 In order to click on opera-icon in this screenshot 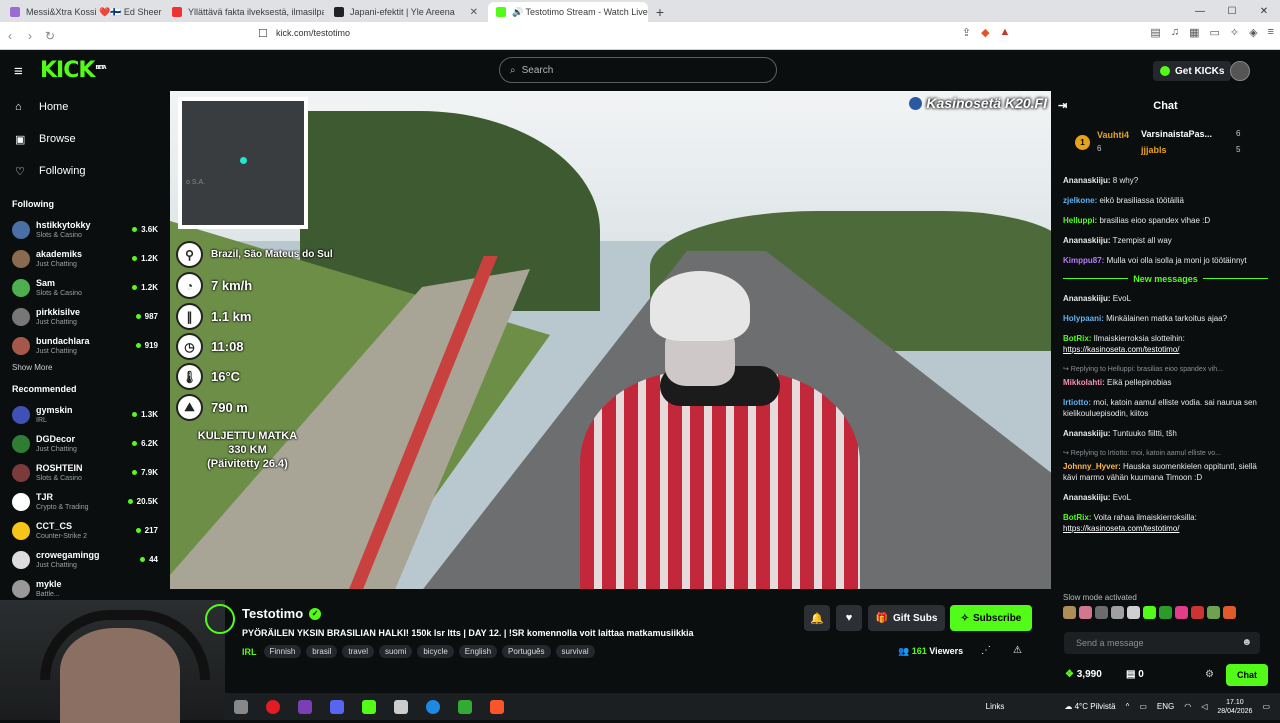, I will do `click(273, 707)`.